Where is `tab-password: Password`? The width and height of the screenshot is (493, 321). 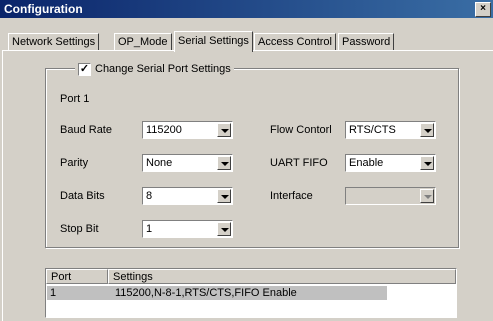
tab-password: Password is located at coordinates (366, 42).